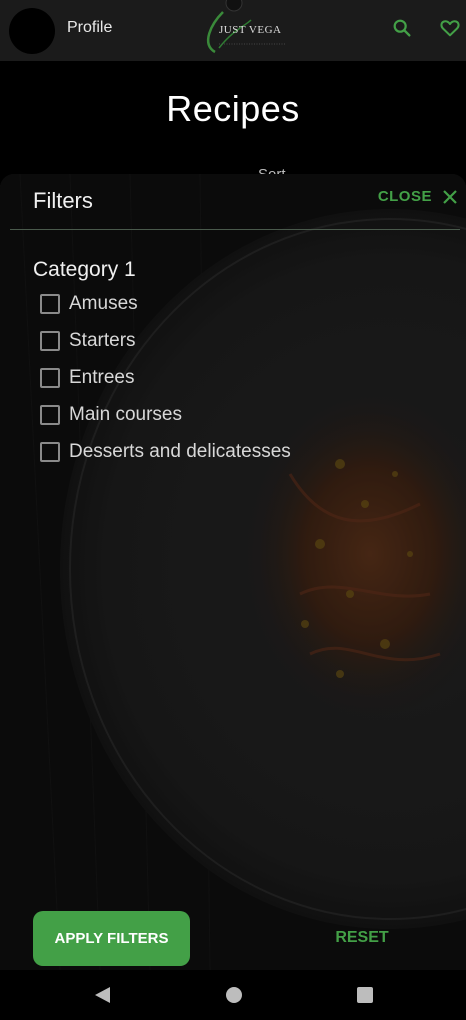 This screenshot has height=1020, width=466. I want to click on filter-option-amuses: Amuses, so click(89, 304).